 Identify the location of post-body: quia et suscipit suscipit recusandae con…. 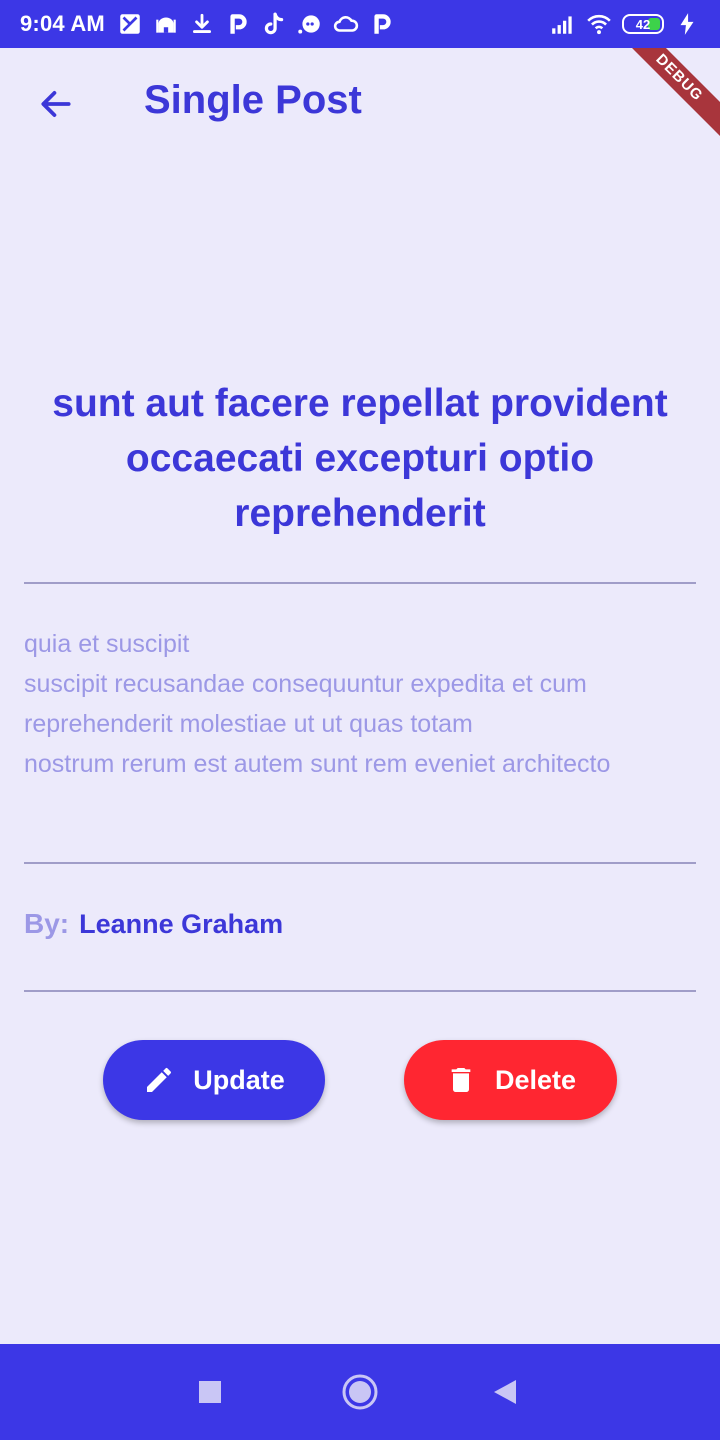
(317, 704).